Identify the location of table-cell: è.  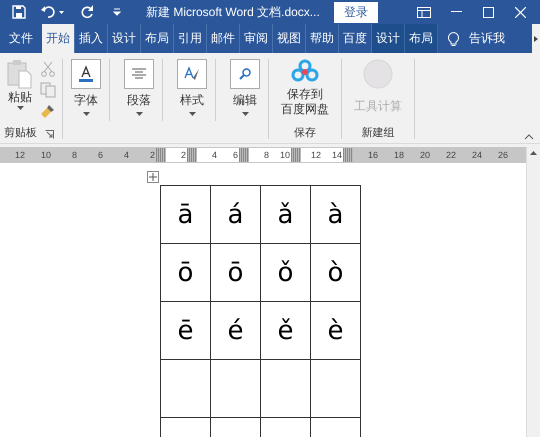
(335, 331).